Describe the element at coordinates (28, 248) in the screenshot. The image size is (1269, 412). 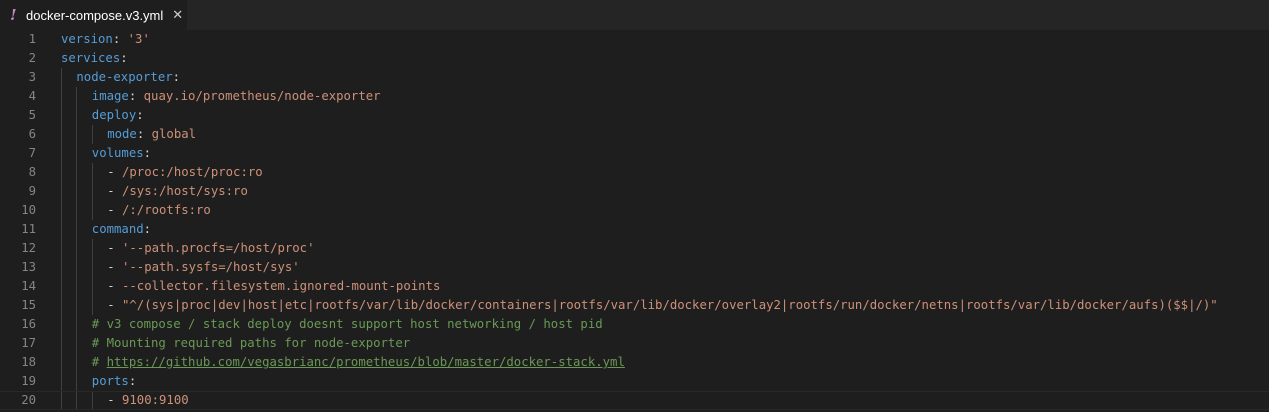
I see `line-number: 12` at that location.